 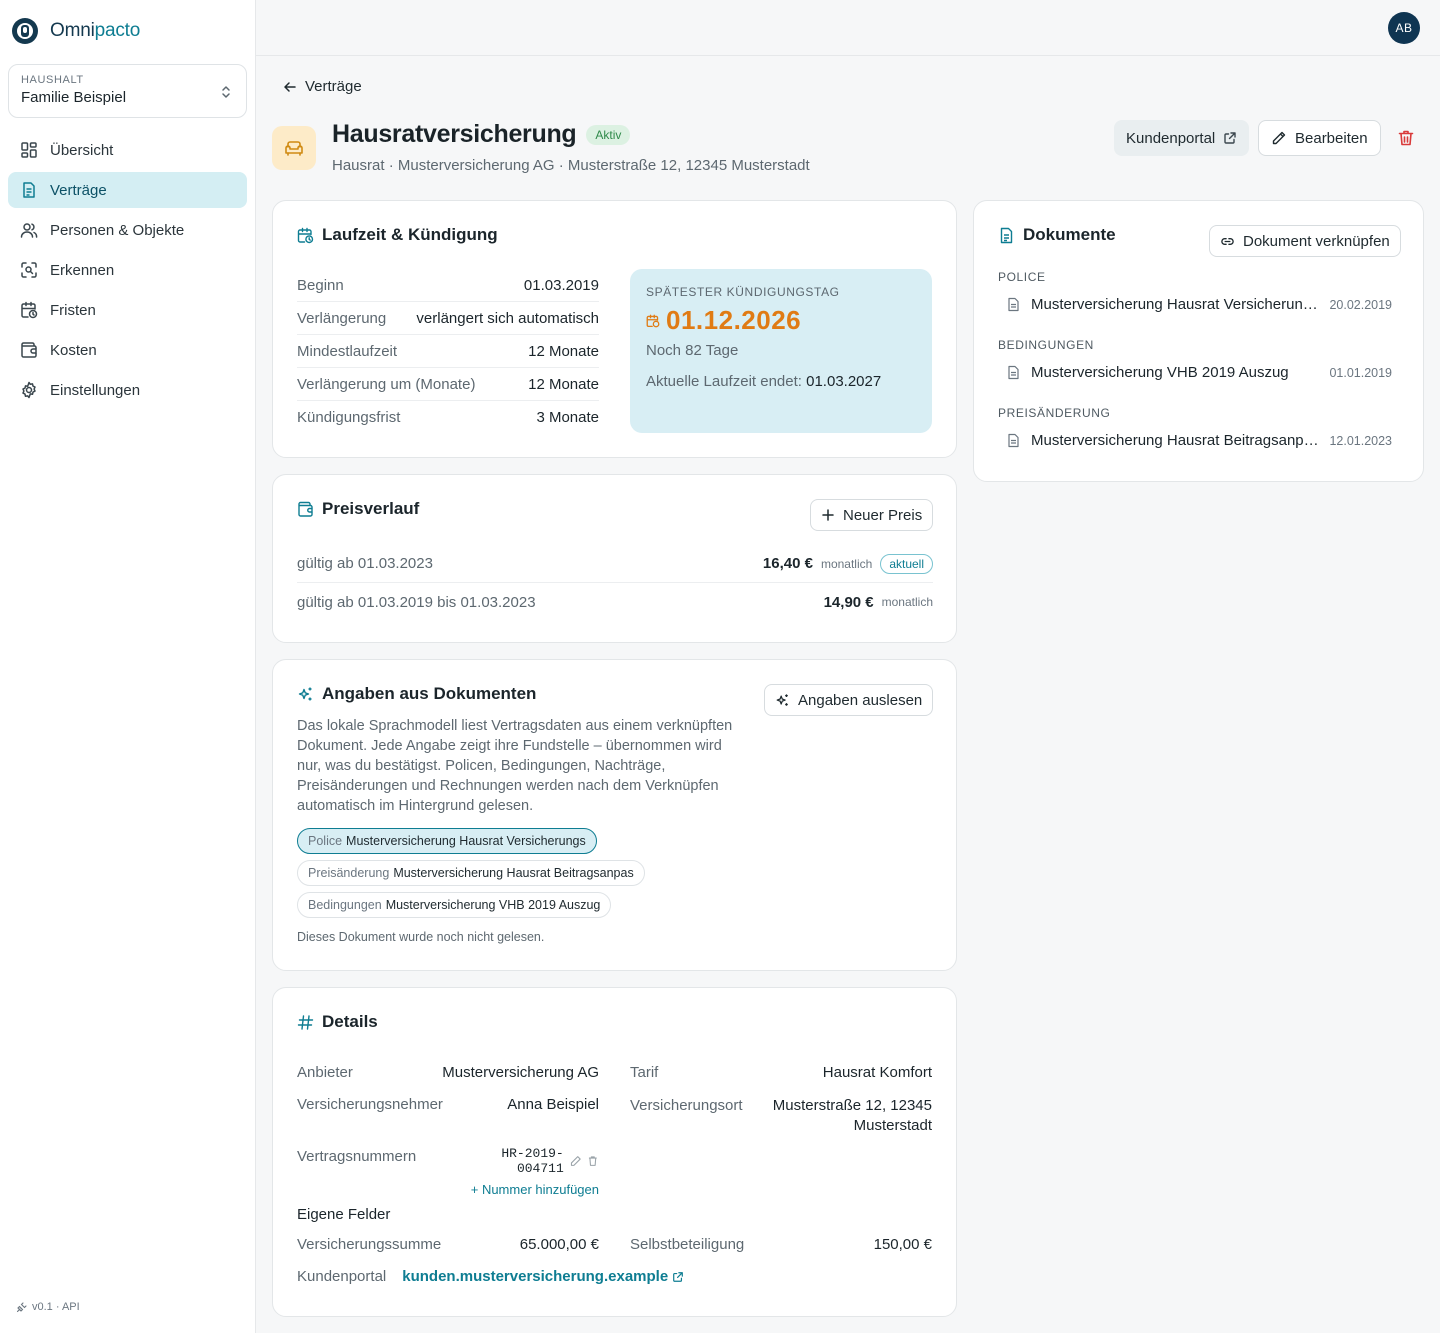 What do you see at coordinates (877, 1072) in the screenshot?
I see `detail-value: Hausrat Komfort` at bounding box center [877, 1072].